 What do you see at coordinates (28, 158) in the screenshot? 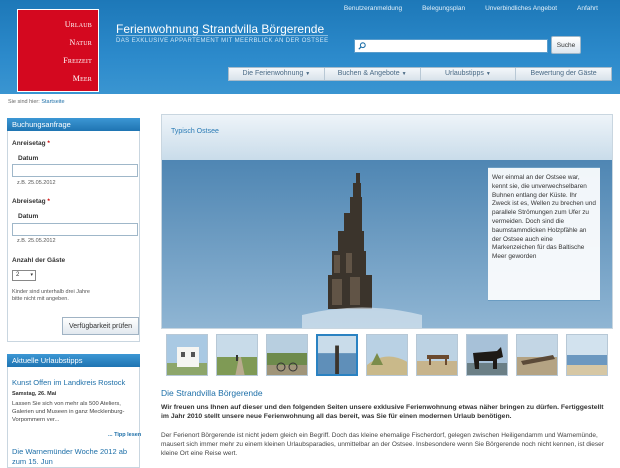
I see `arrival-date-label: Datum` at bounding box center [28, 158].